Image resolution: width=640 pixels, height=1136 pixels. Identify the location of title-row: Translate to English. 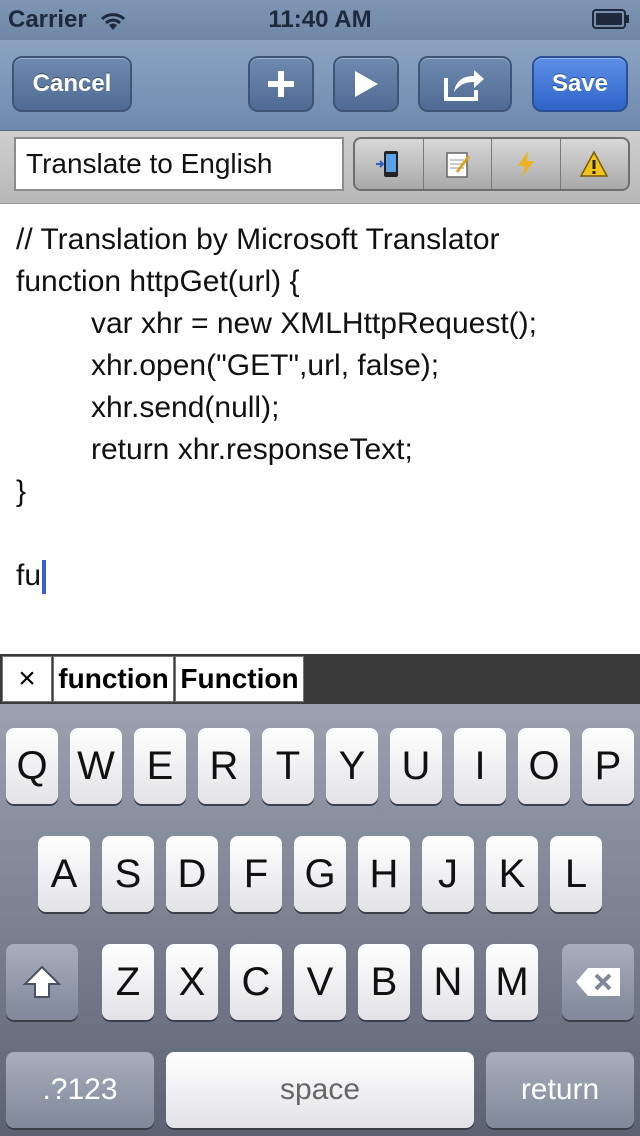
(320, 167).